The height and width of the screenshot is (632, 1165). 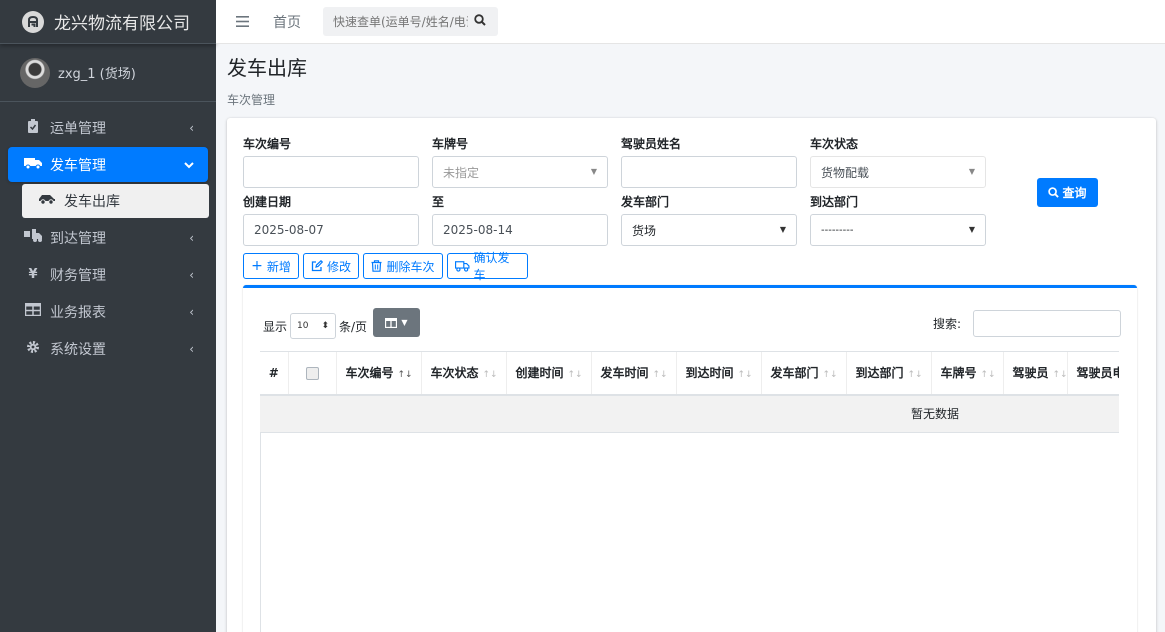 I want to click on col-driver: 驾驶员 ↑↓, so click(x=1034, y=373).